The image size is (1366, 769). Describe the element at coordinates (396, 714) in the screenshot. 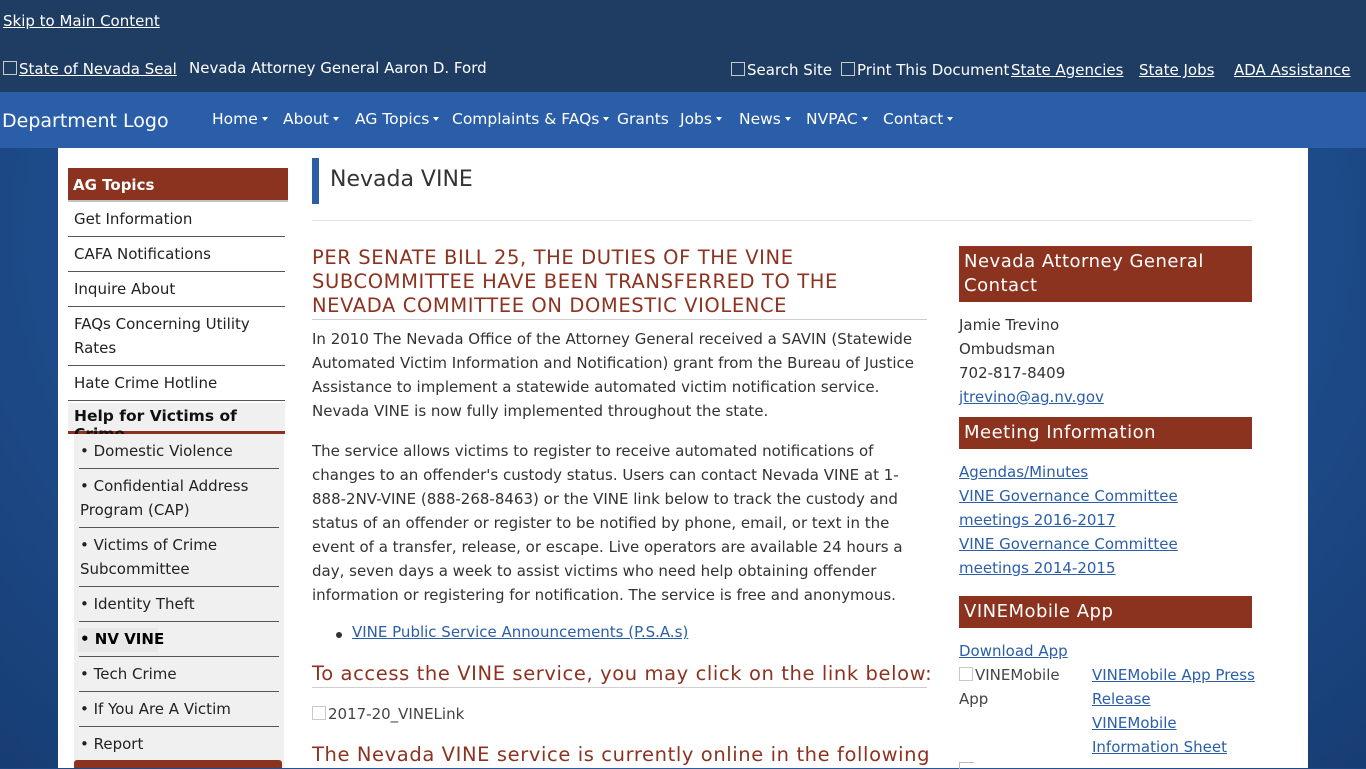

I see `vinelink-alt-text: 2017-20_VINELink` at that location.